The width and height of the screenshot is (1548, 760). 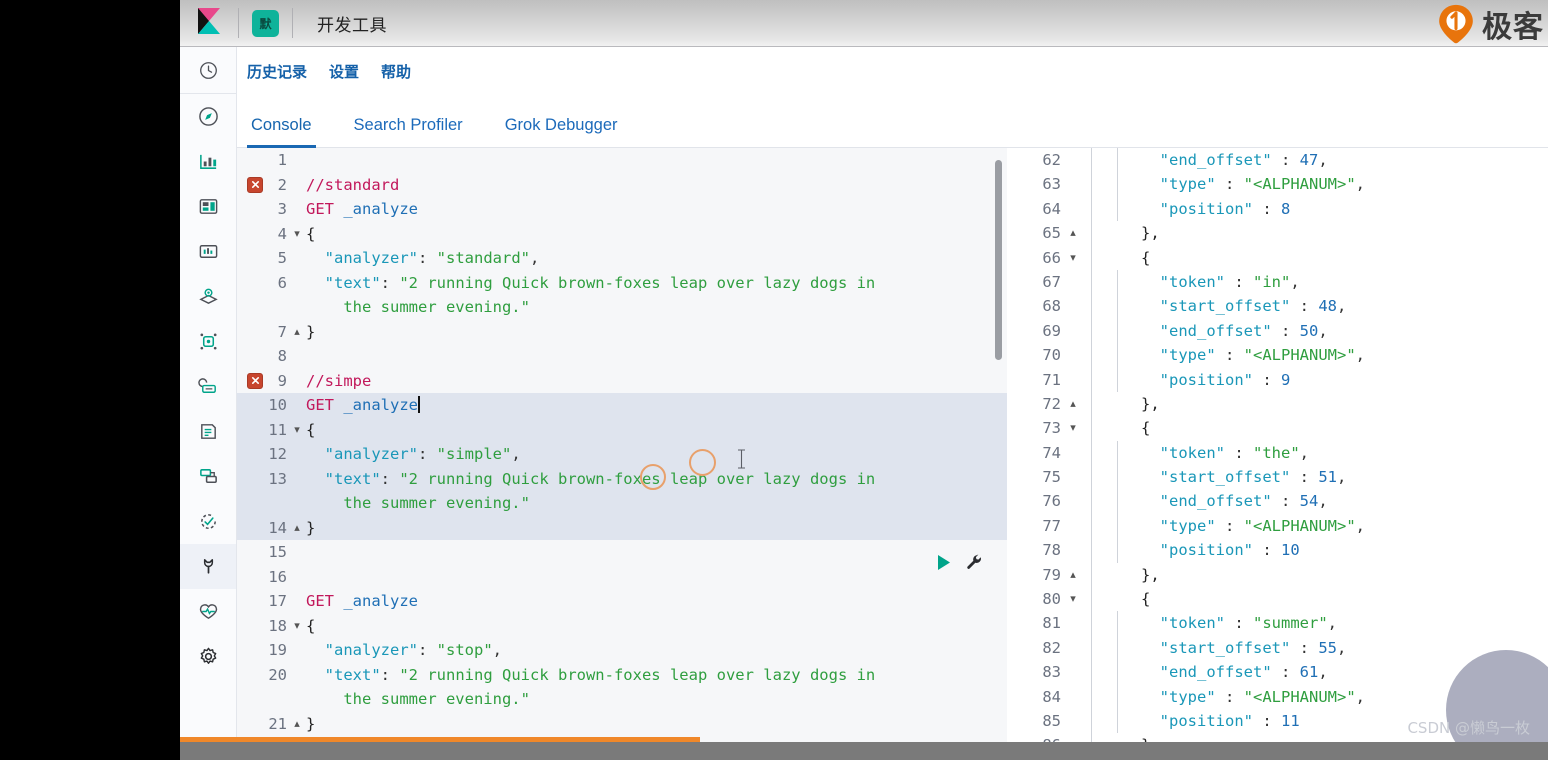 I want to click on tab-search-profiler: Search Profiler, so click(x=408, y=131).